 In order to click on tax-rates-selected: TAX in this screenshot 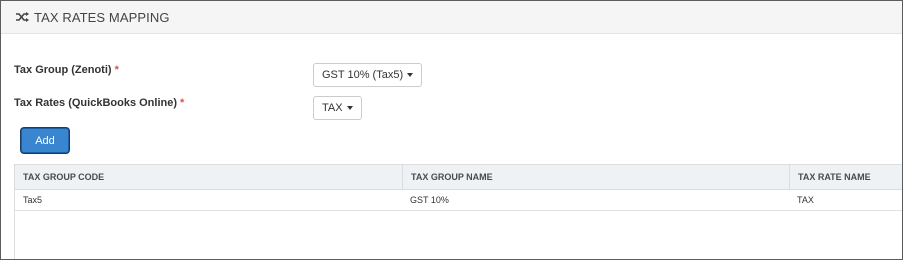, I will do `click(332, 108)`.